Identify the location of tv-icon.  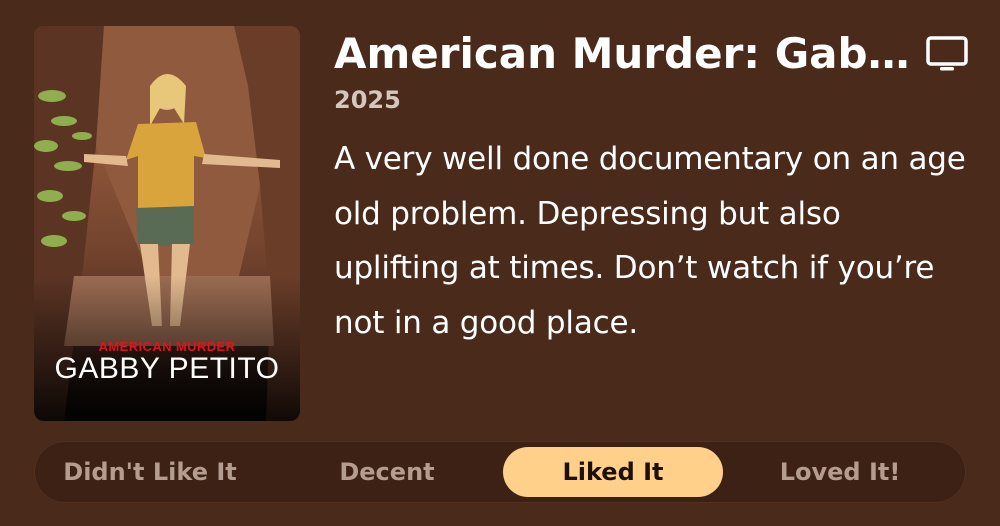
(947, 53).